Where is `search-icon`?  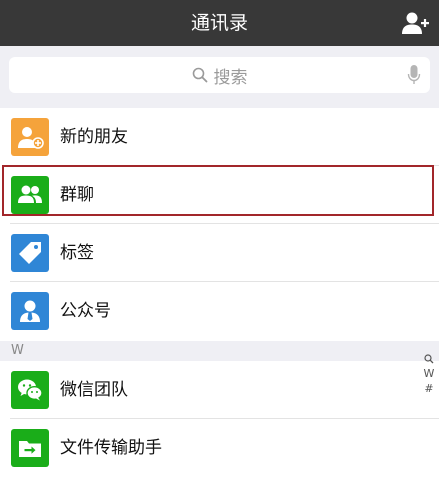 search-icon is located at coordinates (199, 75).